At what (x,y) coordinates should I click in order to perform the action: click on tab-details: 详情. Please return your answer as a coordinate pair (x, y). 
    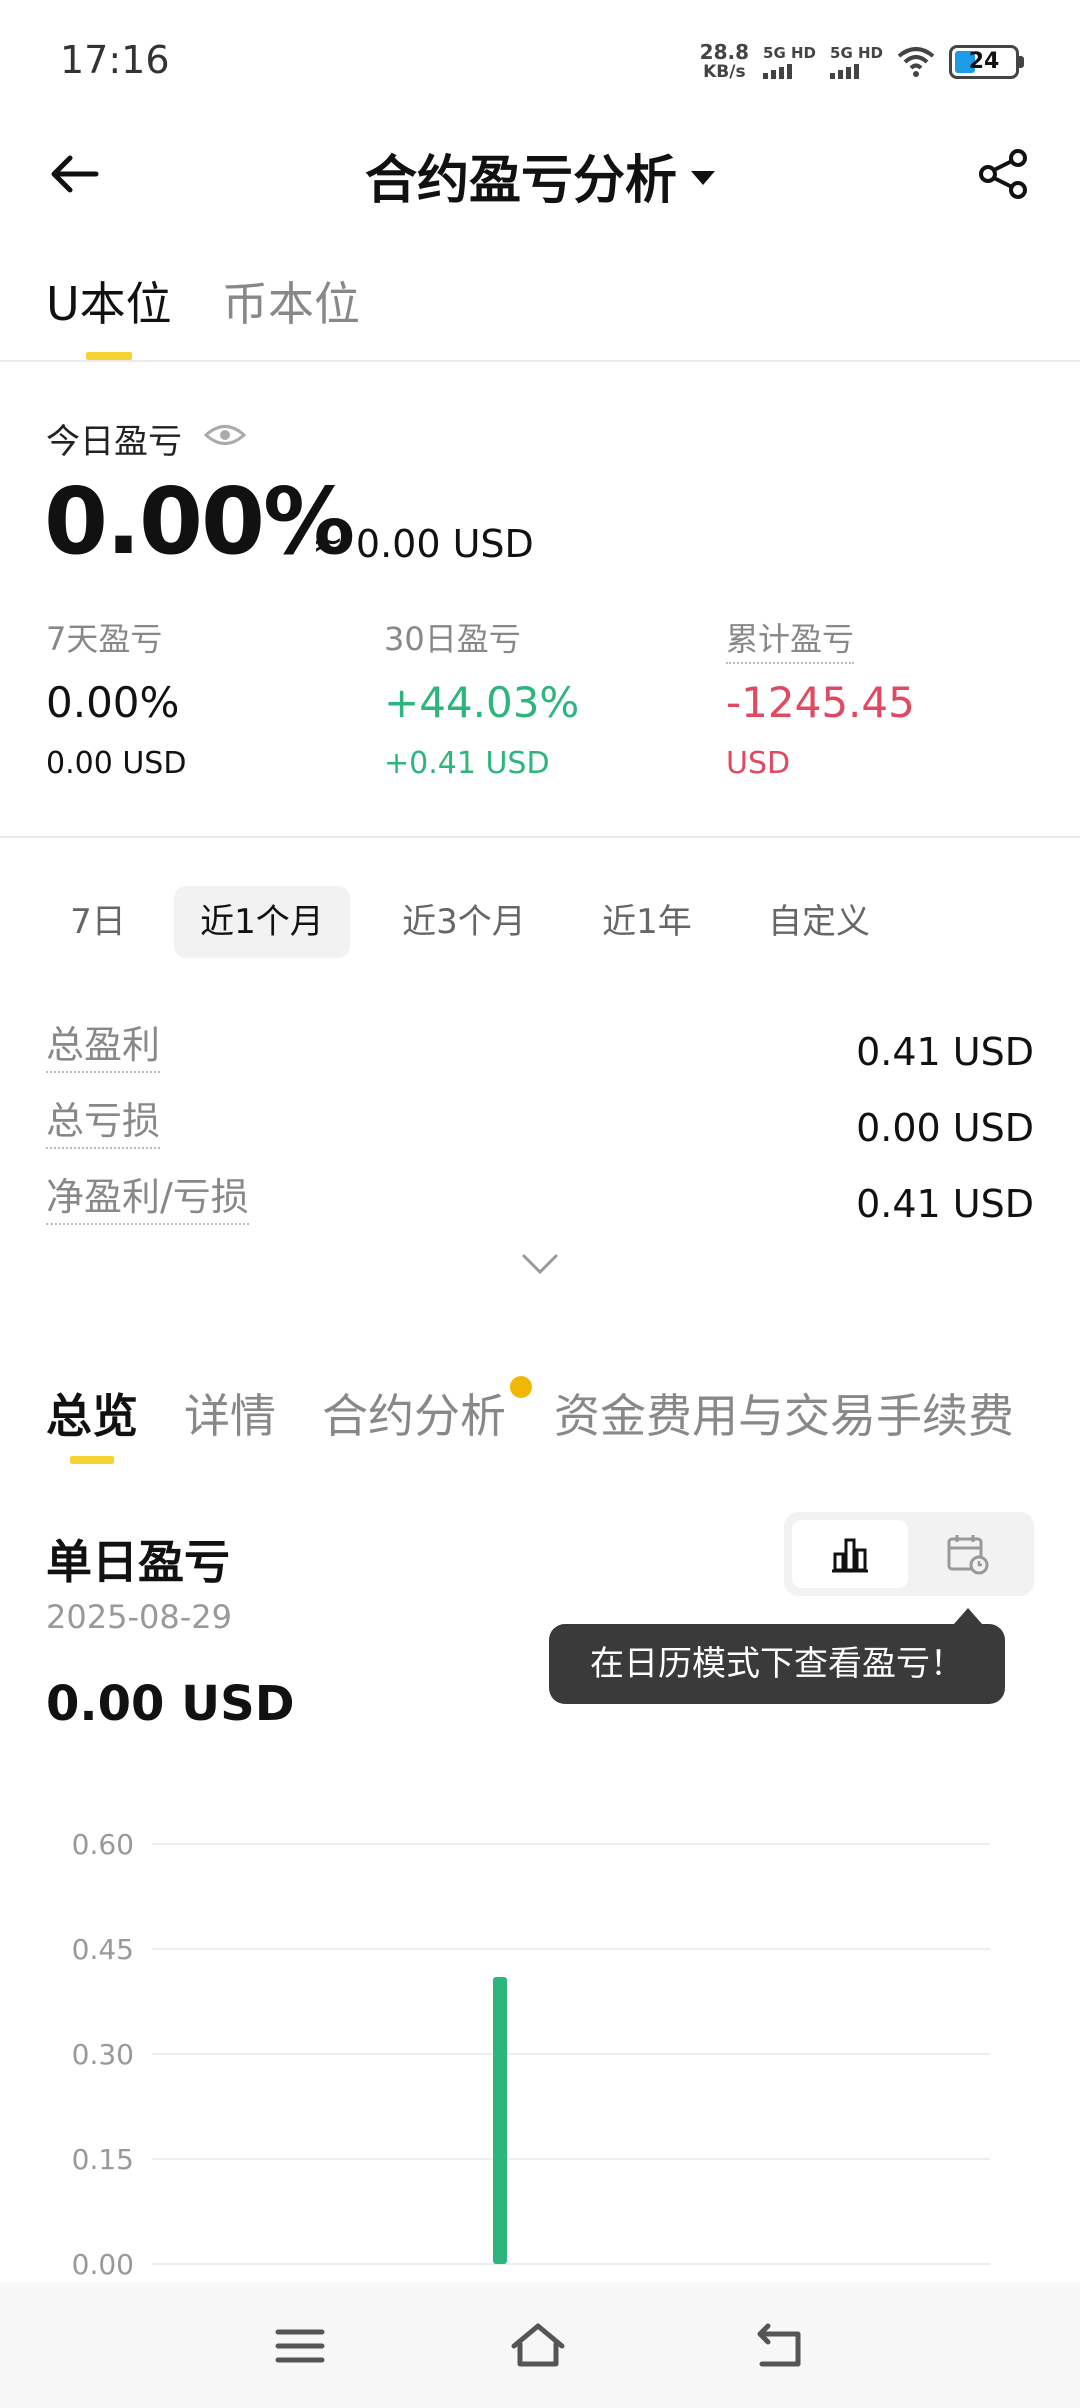
    Looking at the image, I should click on (230, 1413).